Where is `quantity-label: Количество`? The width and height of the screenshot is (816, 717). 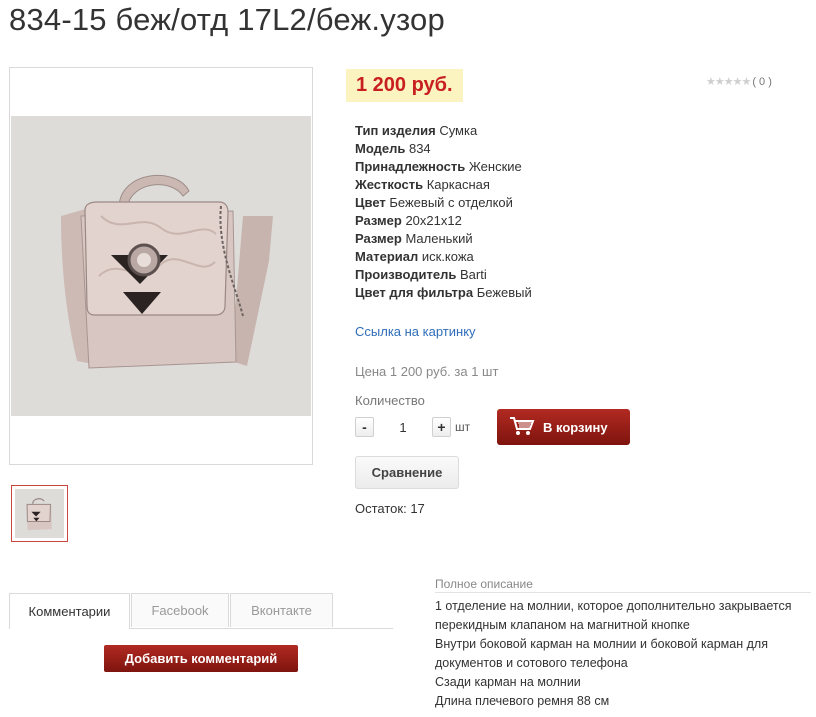
quantity-label: Количество is located at coordinates (390, 400).